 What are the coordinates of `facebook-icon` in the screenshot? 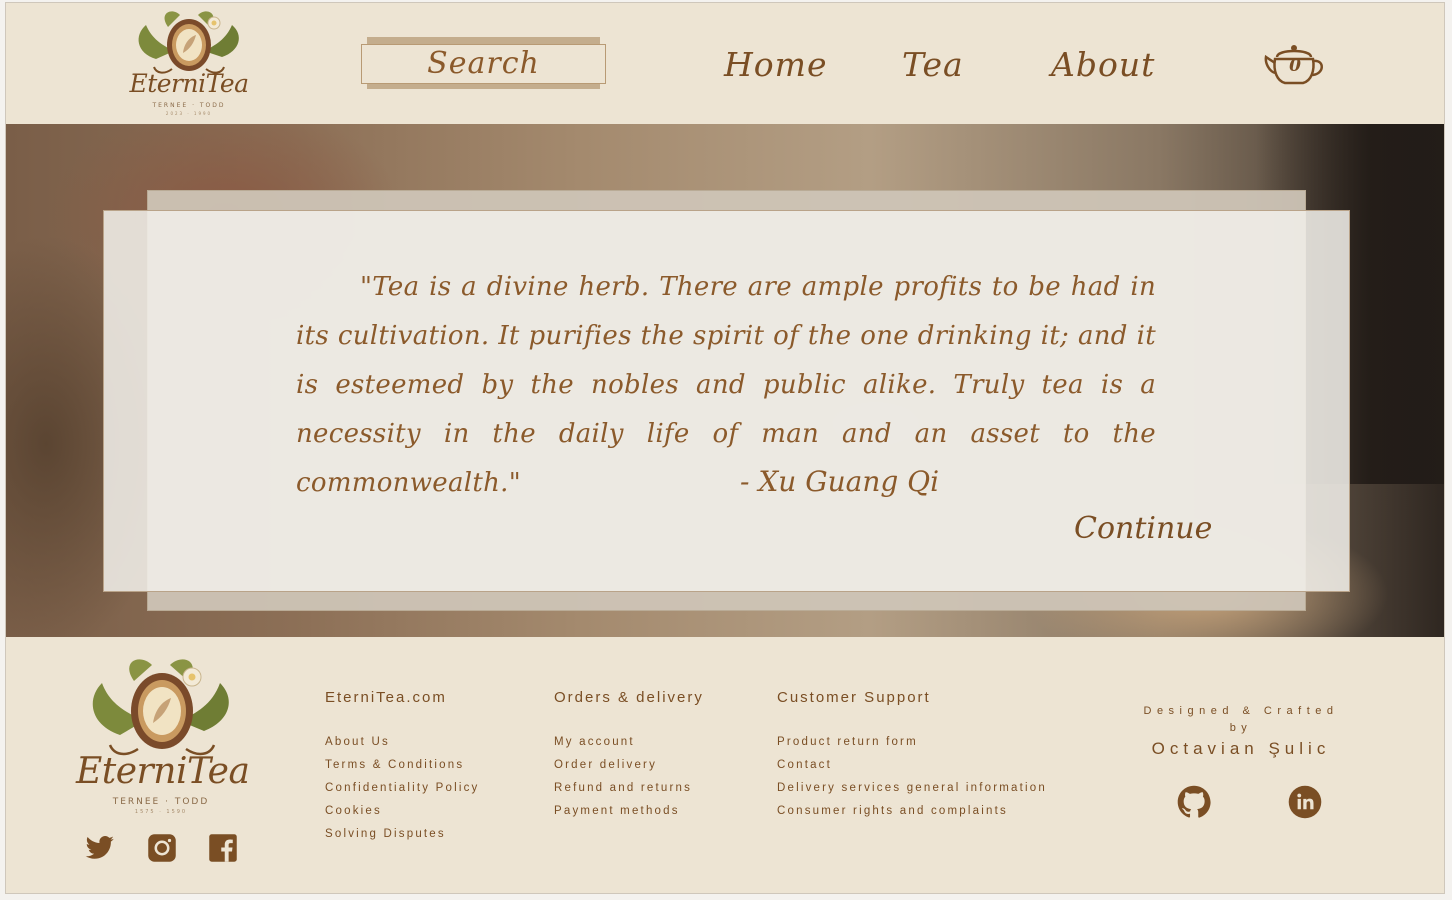 It's located at (223, 848).